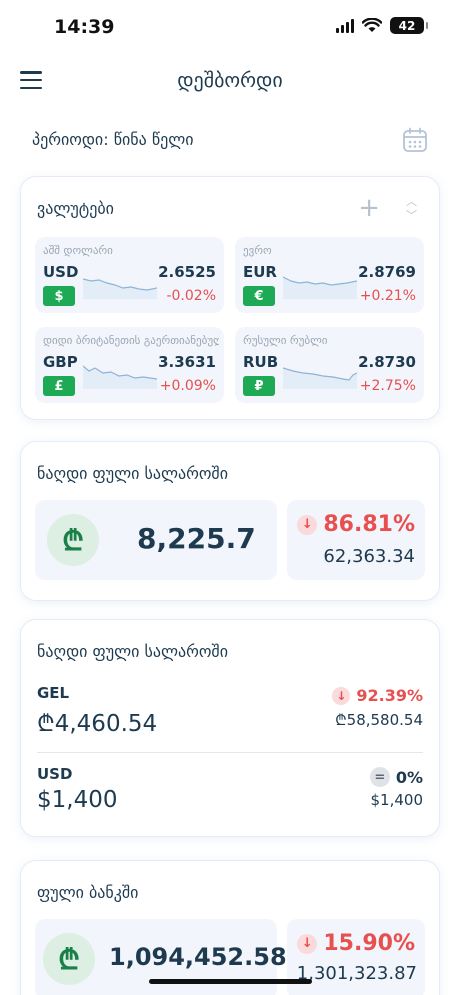 Image resolution: width=460 pixels, height=995 pixels. What do you see at coordinates (369, 943) in the screenshot?
I see `bank-percent: 15.90%` at bounding box center [369, 943].